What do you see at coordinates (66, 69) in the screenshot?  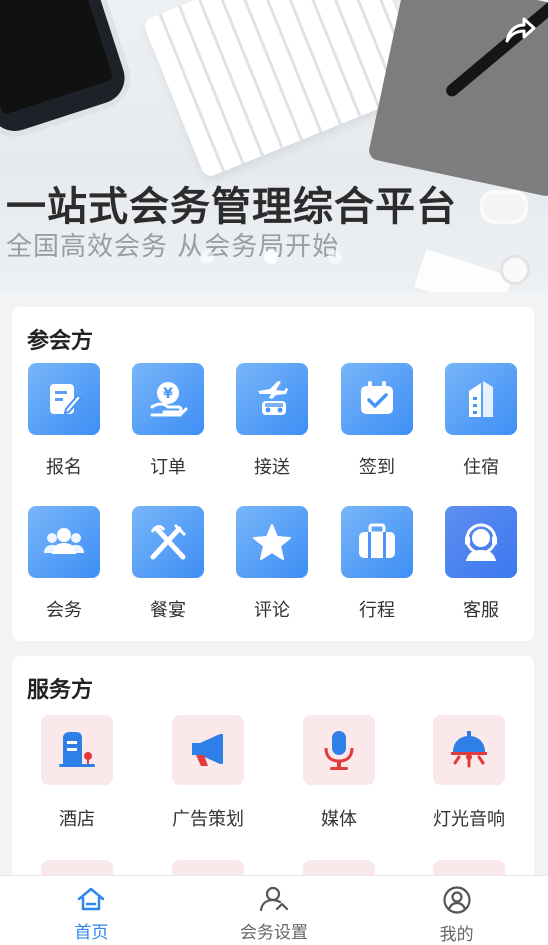 I see `phone-image` at bounding box center [66, 69].